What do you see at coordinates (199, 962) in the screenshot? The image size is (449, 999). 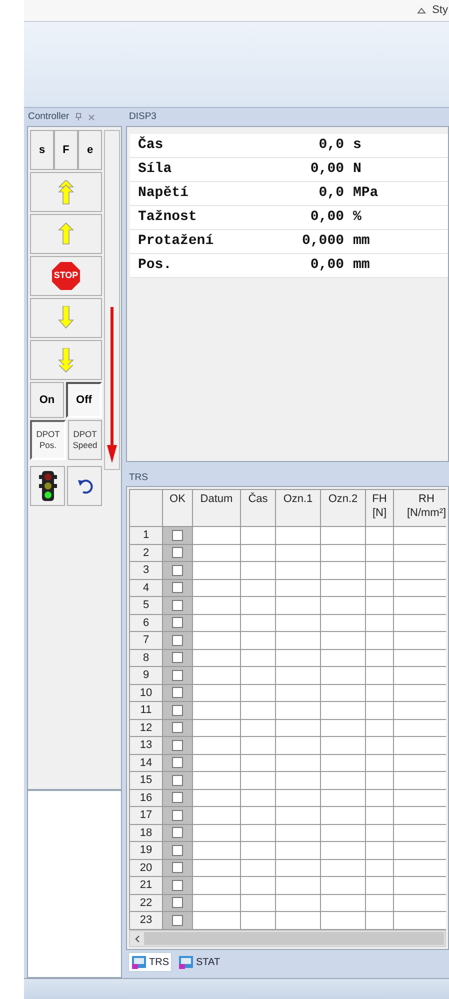 I see `document-tab: STAT` at bounding box center [199, 962].